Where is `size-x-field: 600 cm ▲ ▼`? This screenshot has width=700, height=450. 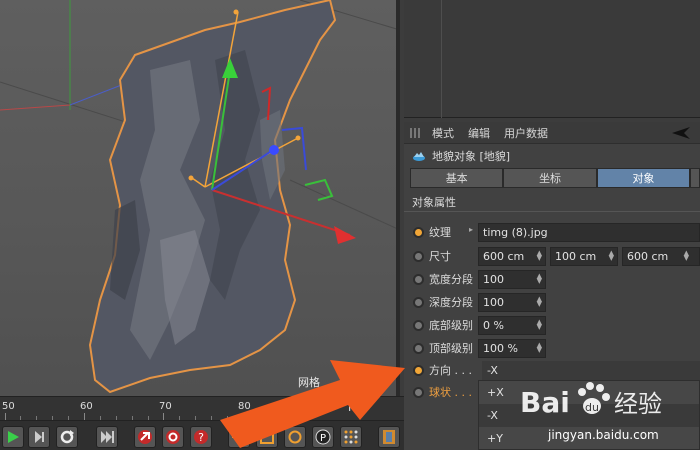 size-x-field: 600 cm ▲ ▼ is located at coordinates (512, 256).